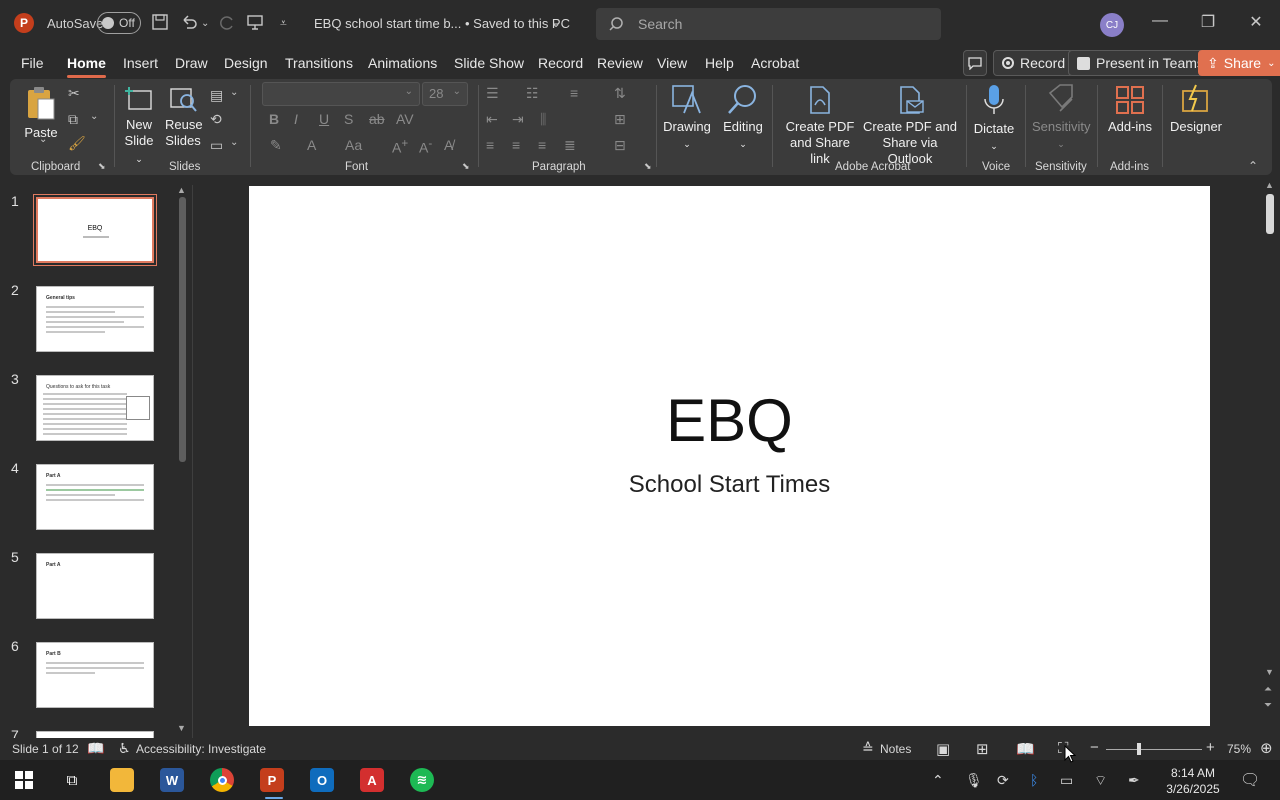  Describe the element at coordinates (181, 190) in the screenshot. I see `scroll-up-icon: ▲` at that location.